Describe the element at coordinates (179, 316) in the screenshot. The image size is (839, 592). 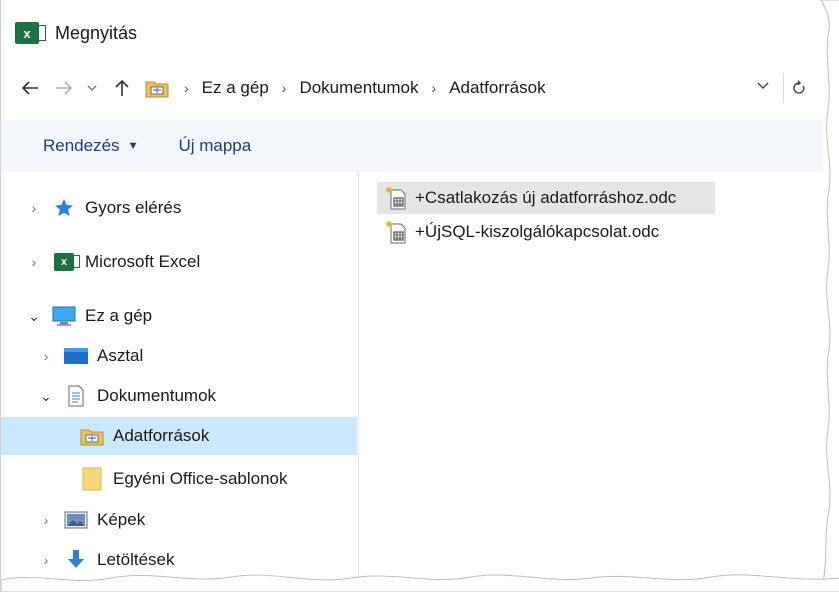
I see `tree-item-this-pc: ⌄ Ez a gép` at that location.